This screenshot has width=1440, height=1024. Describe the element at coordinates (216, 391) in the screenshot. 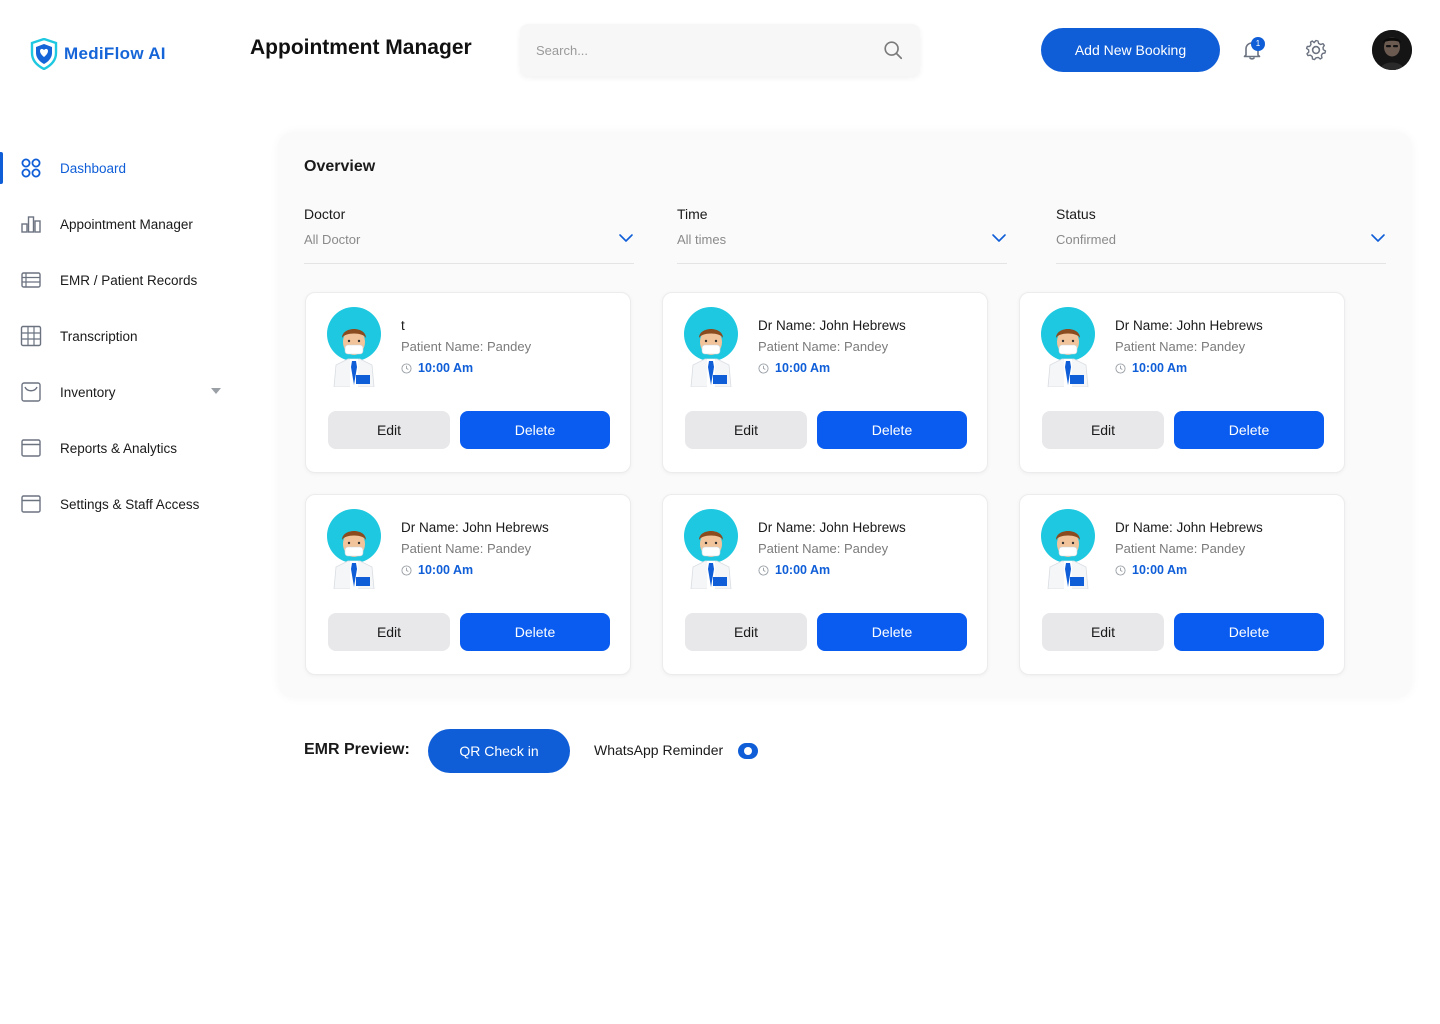

I see `dropdown-caret-icon` at that location.